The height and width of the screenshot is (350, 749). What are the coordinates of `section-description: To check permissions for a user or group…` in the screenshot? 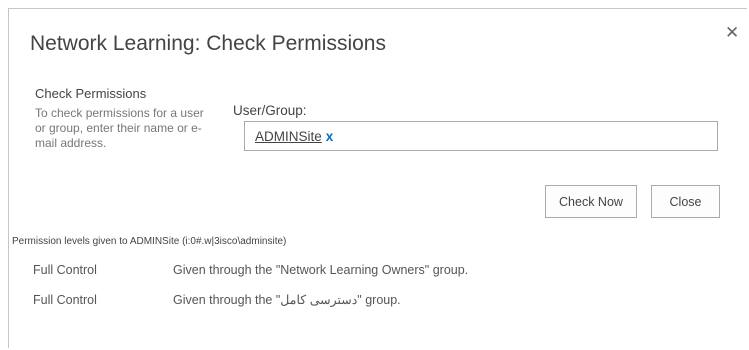 It's located at (119, 128).